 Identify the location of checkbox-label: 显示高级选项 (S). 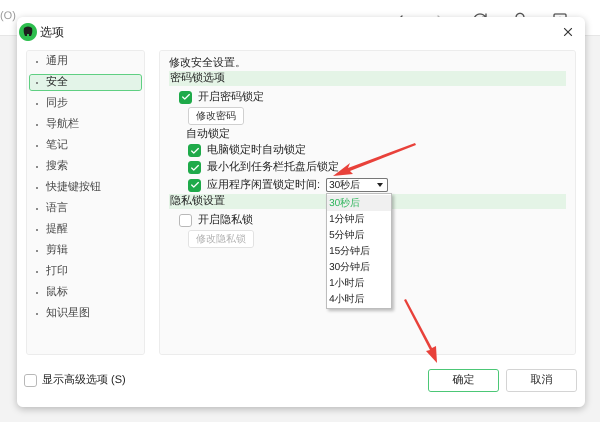
(84, 380).